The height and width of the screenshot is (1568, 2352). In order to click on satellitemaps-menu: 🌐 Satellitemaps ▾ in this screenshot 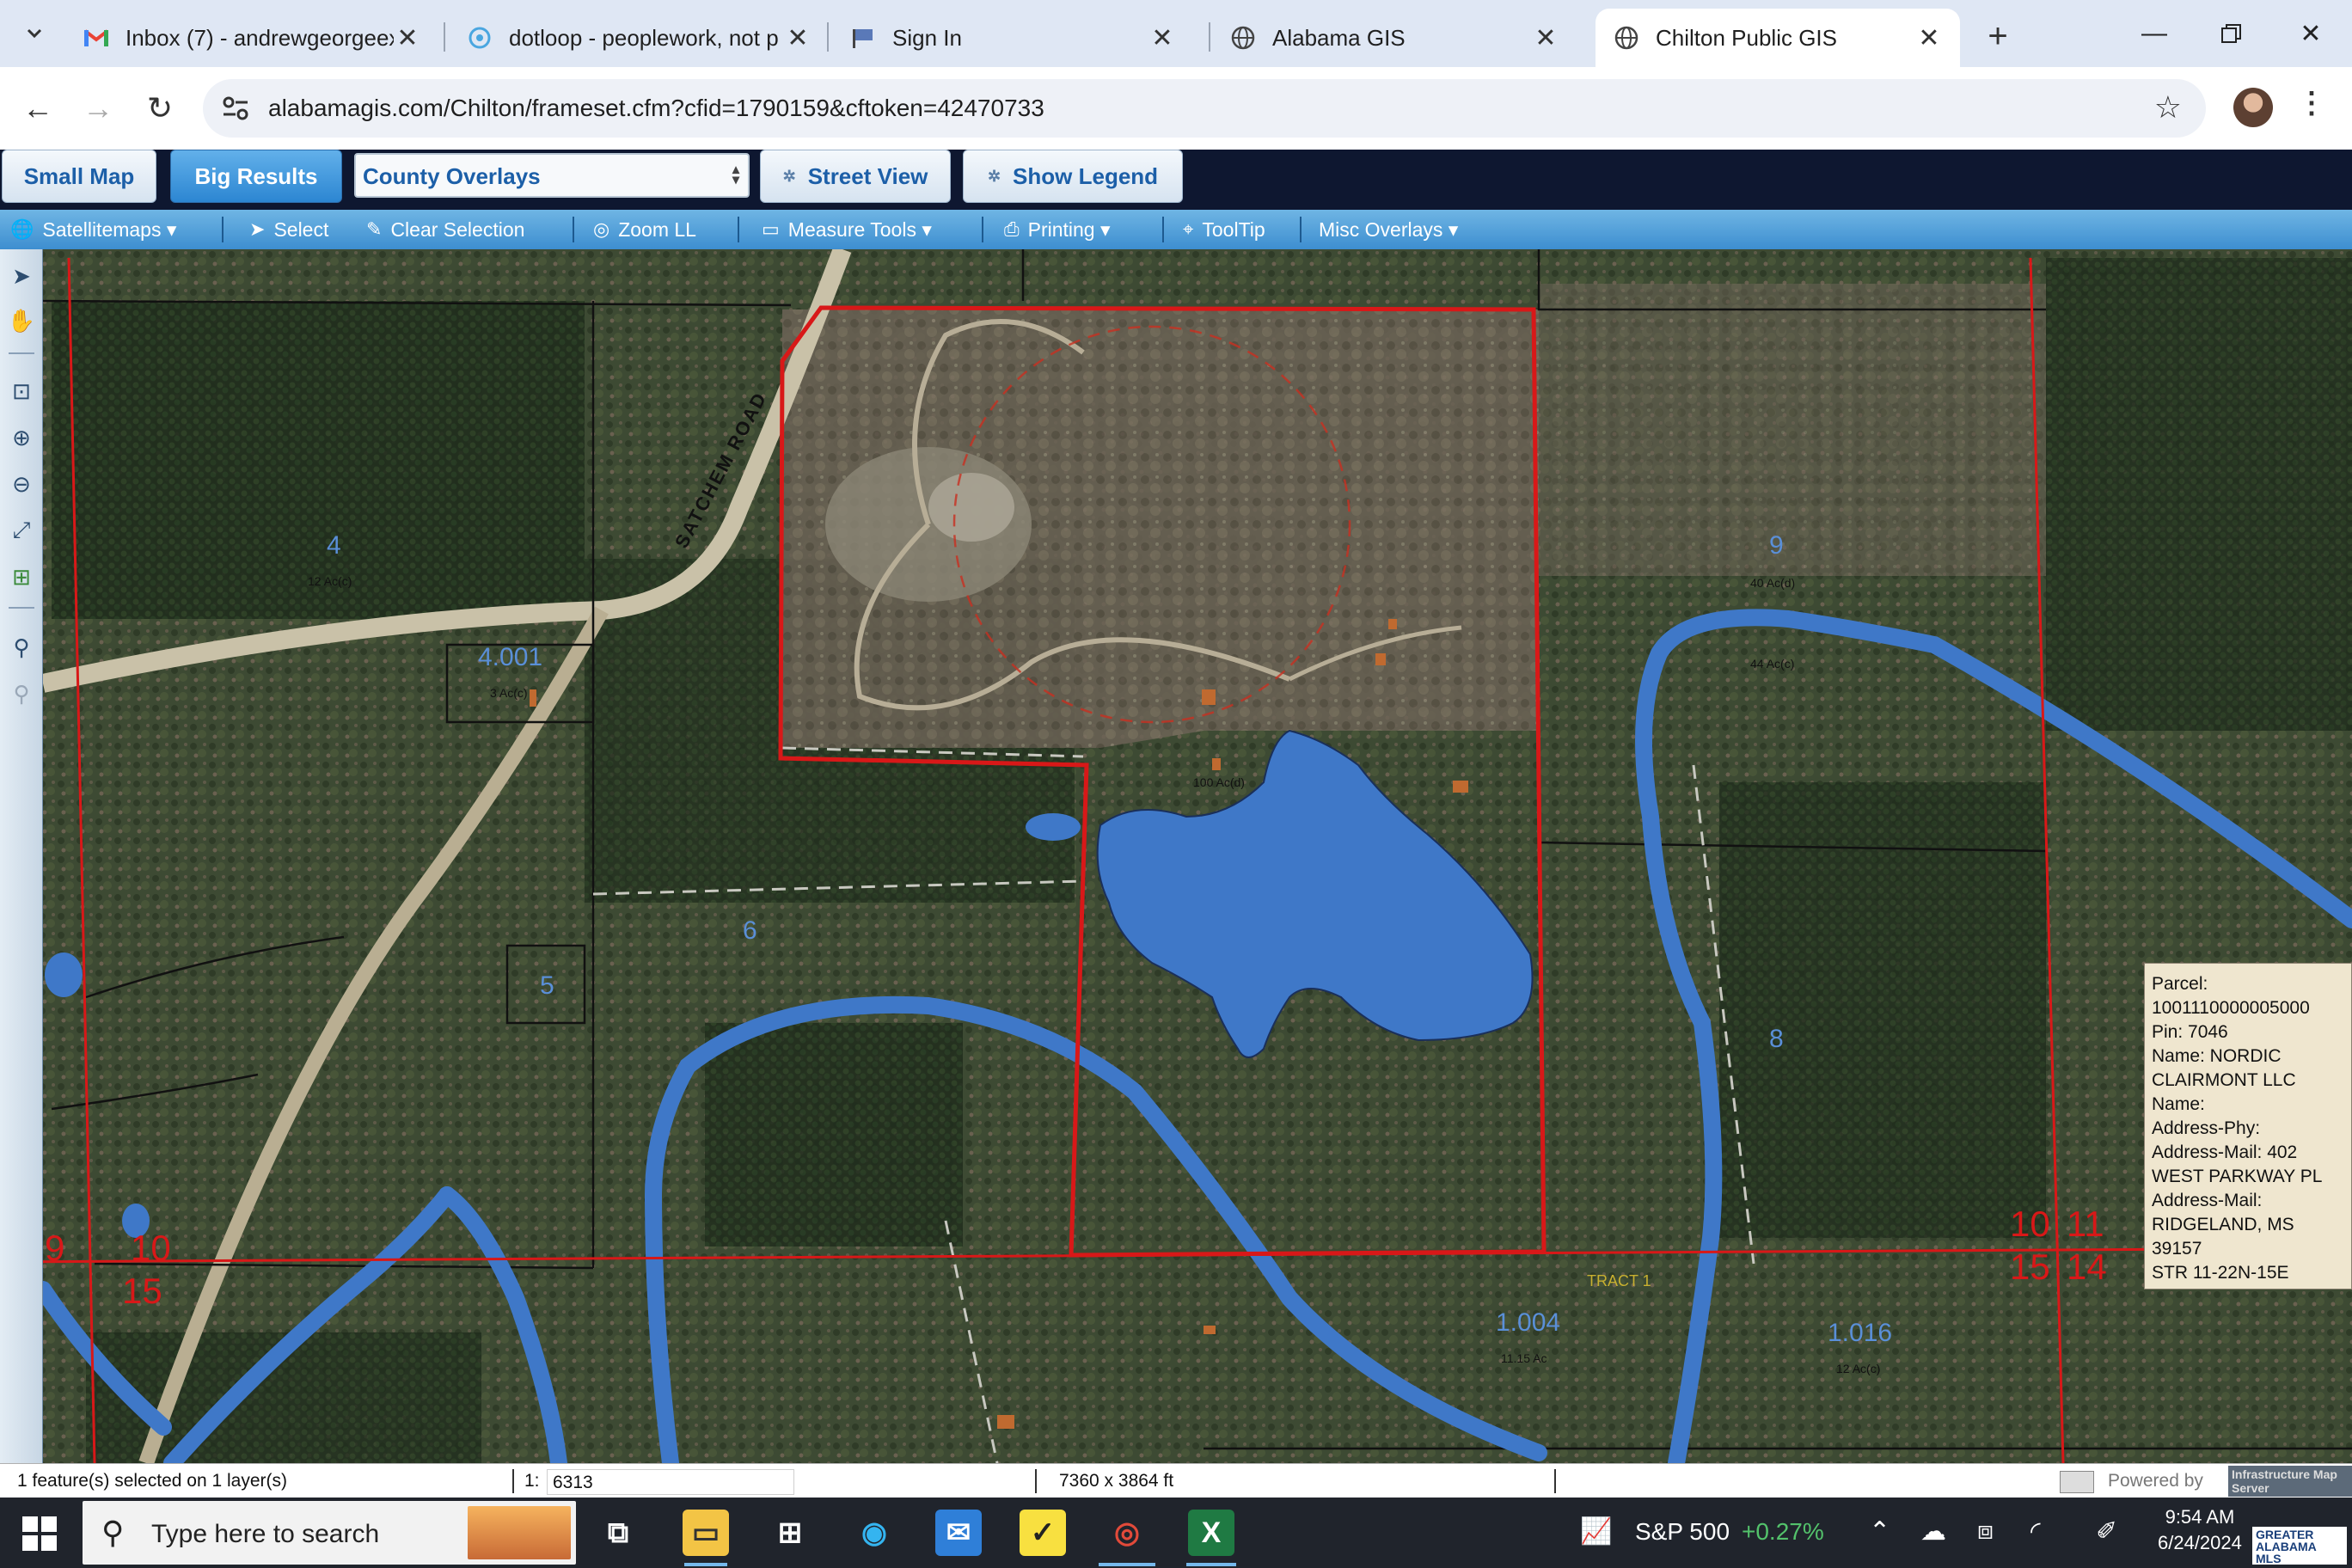, I will do `click(93, 229)`.